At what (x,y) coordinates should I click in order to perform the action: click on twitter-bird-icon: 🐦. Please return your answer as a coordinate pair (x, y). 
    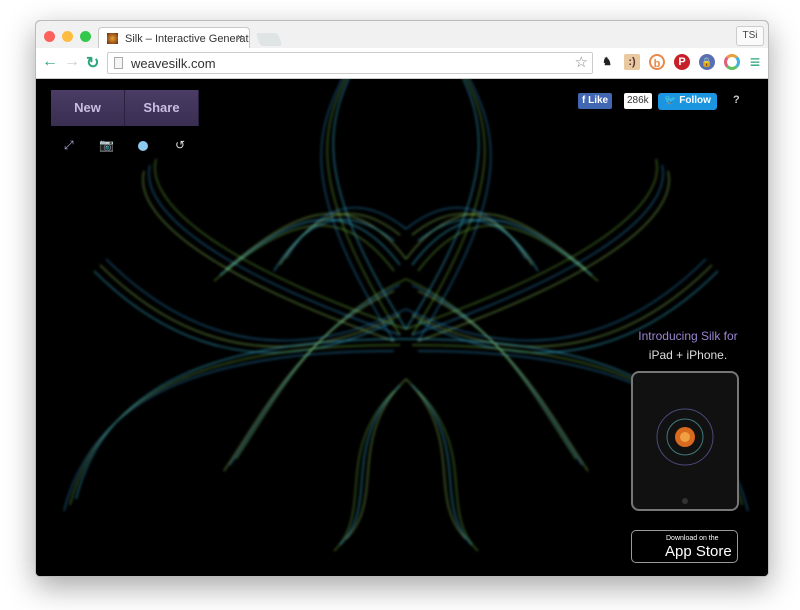
    Looking at the image, I should click on (672, 100).